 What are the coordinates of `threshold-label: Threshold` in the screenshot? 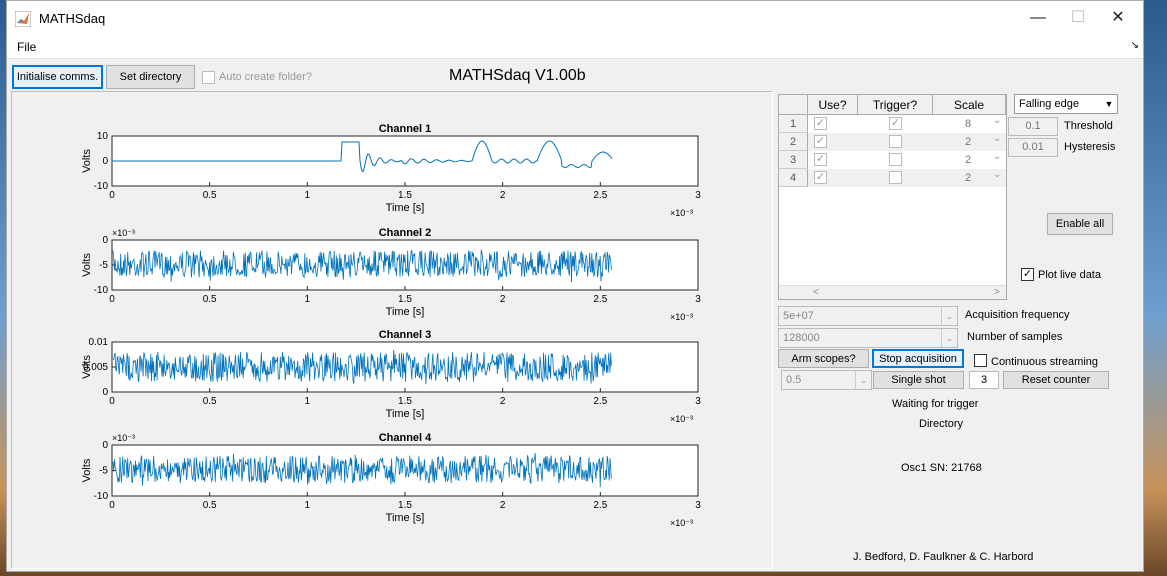 It's located at (1088, 126).